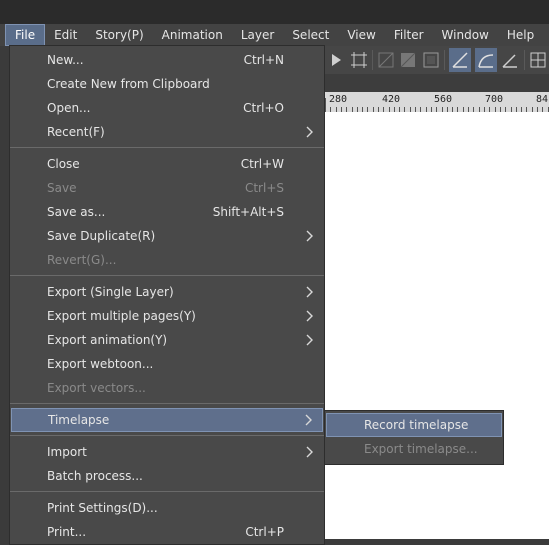 Image resolution: width=549 pixels, height=545 pixels. What do you see at coordinates (62, 188) in the screenshot?
I see `menu-item-label: Save` at bounding box center [62, 188].